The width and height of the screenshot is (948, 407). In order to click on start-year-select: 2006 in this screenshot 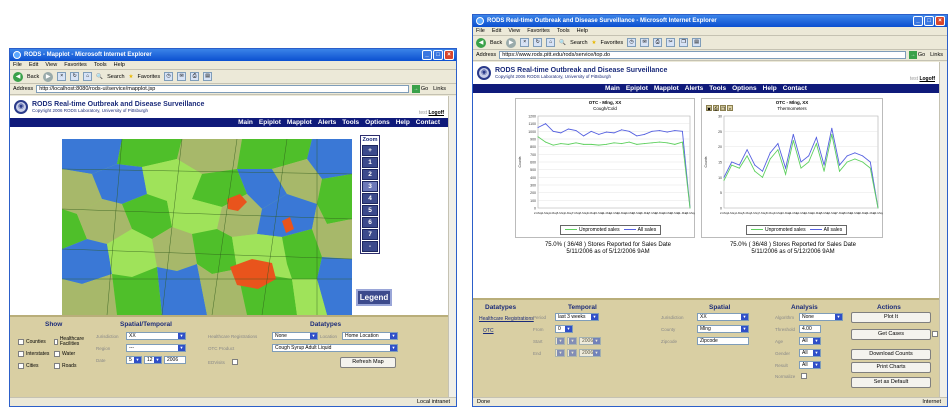, I will do `click(590, 341)`.